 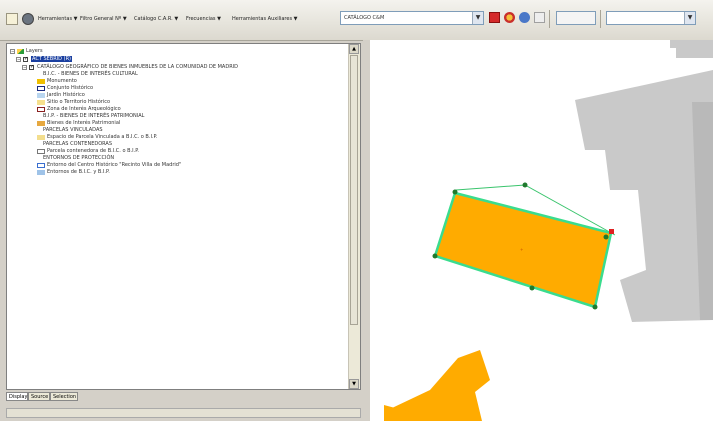 What do you see at coordinates (79, 102) in the screenshot?
I see `legend-item: Sitio o Territorio Histórico` at bounding box center [79, 102].